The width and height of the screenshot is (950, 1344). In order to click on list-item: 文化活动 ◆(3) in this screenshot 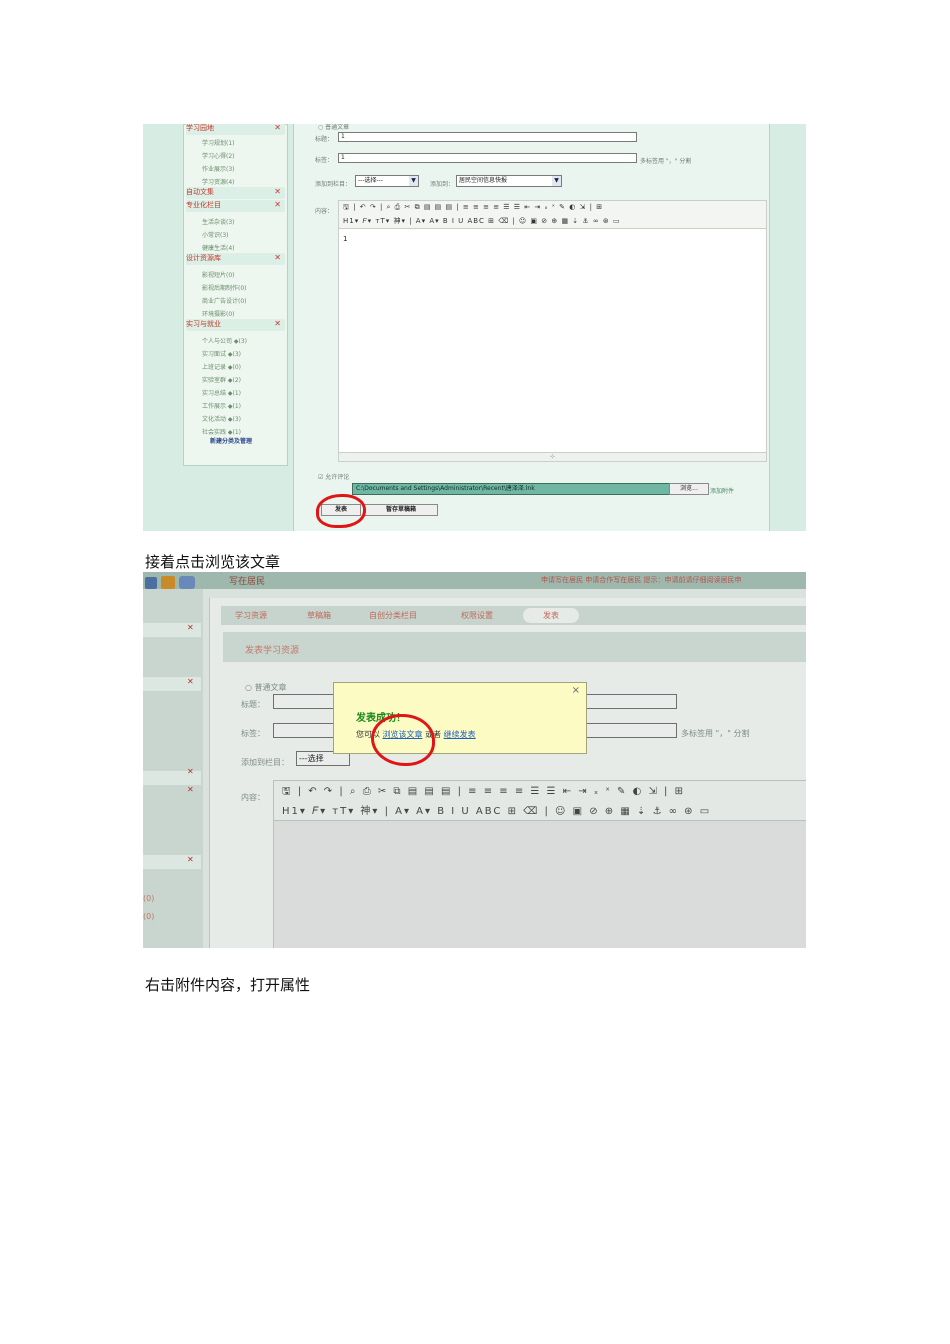, I will do `click(221, 418)`.